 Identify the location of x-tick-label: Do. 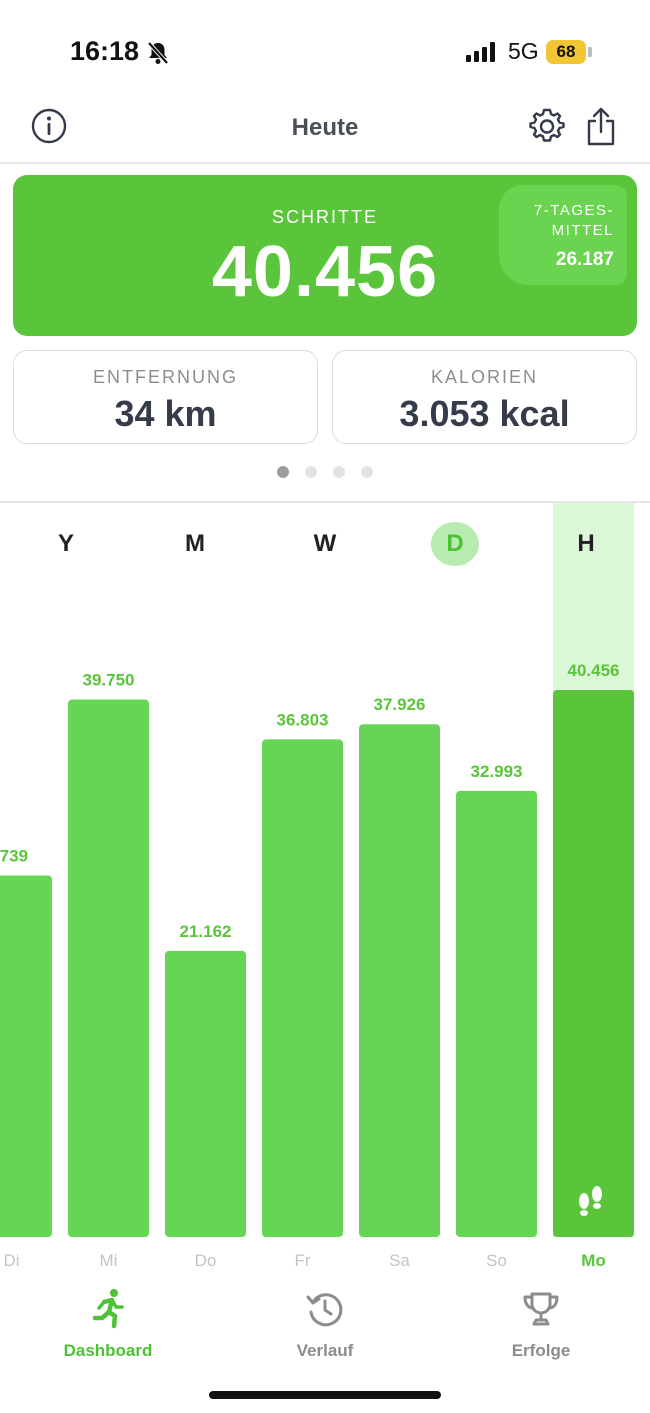
(206, 1260).